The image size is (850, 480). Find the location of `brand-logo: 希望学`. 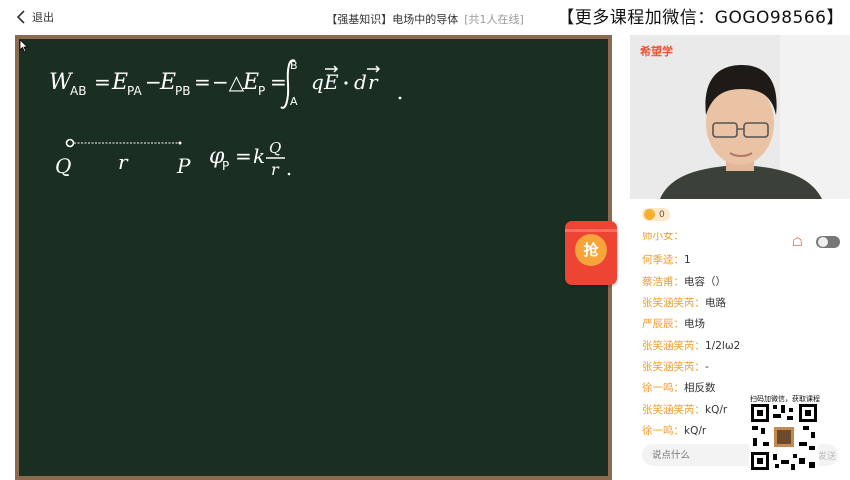

brand-logo: 希望学 is located at coordinates (656, 51).